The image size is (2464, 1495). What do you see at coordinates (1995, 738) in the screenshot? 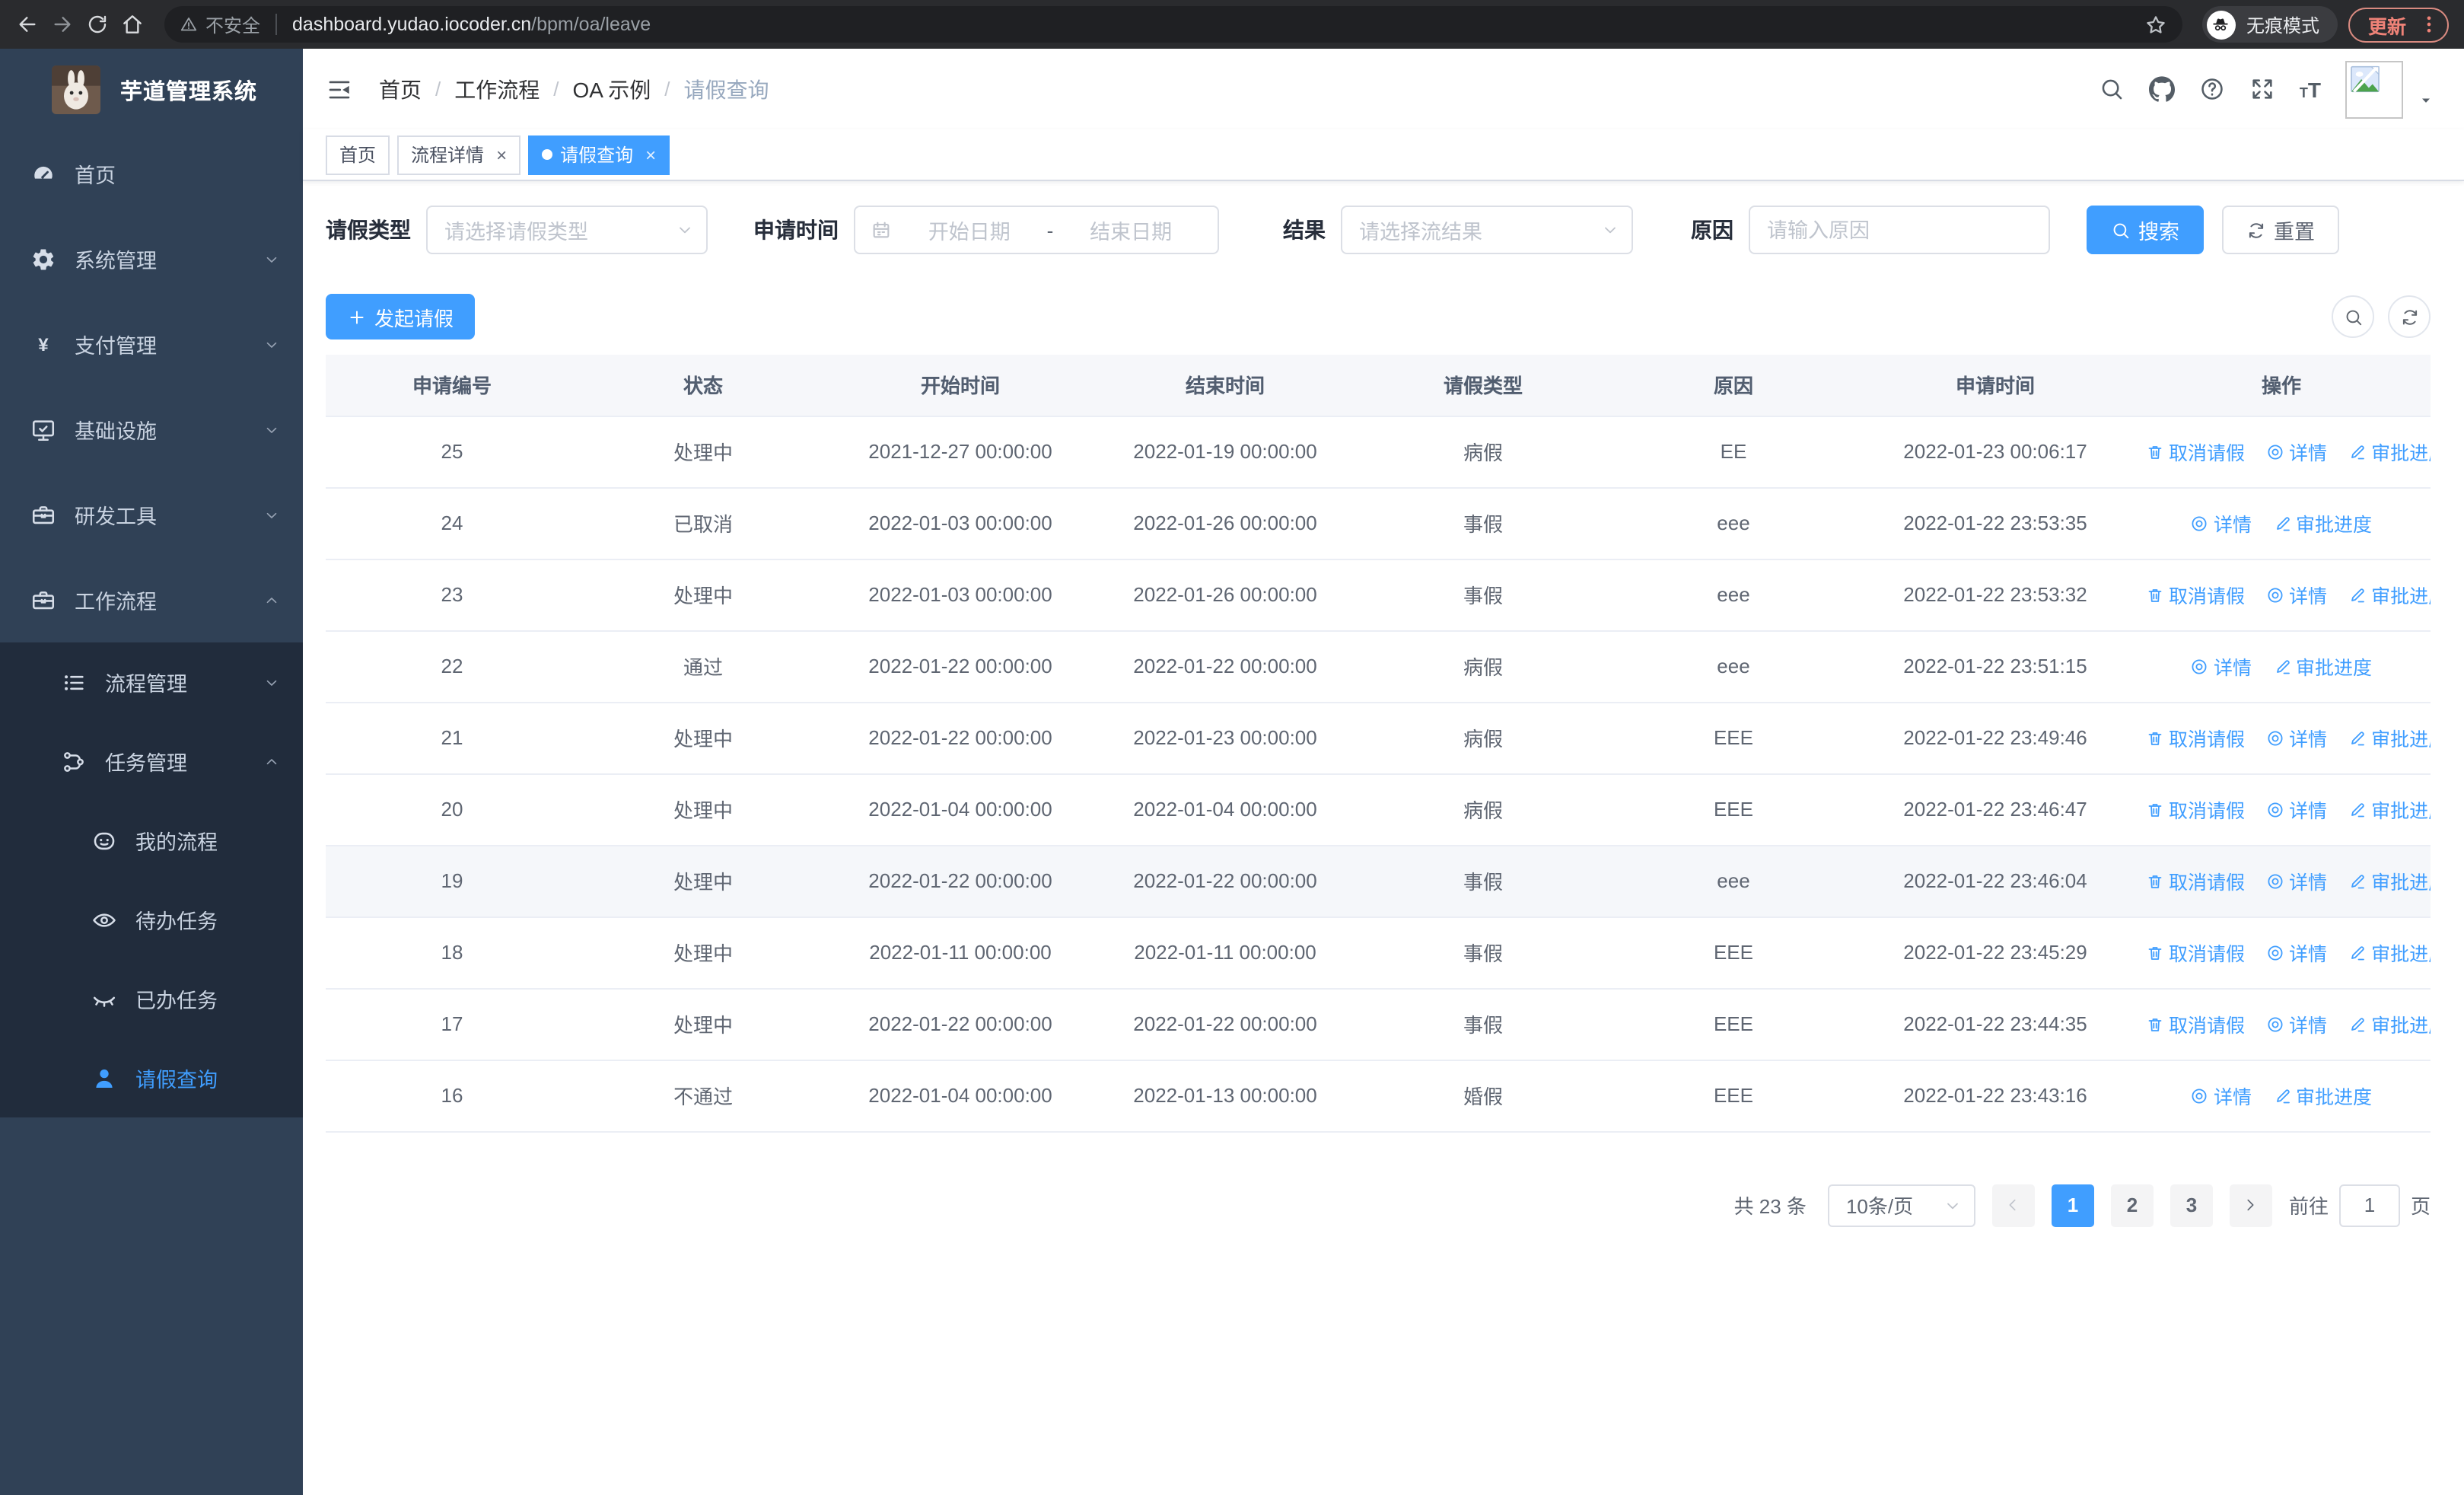
I see `cell-apply-time: 2022-01-22 23:49:46` at bounding box center [1995, 738].